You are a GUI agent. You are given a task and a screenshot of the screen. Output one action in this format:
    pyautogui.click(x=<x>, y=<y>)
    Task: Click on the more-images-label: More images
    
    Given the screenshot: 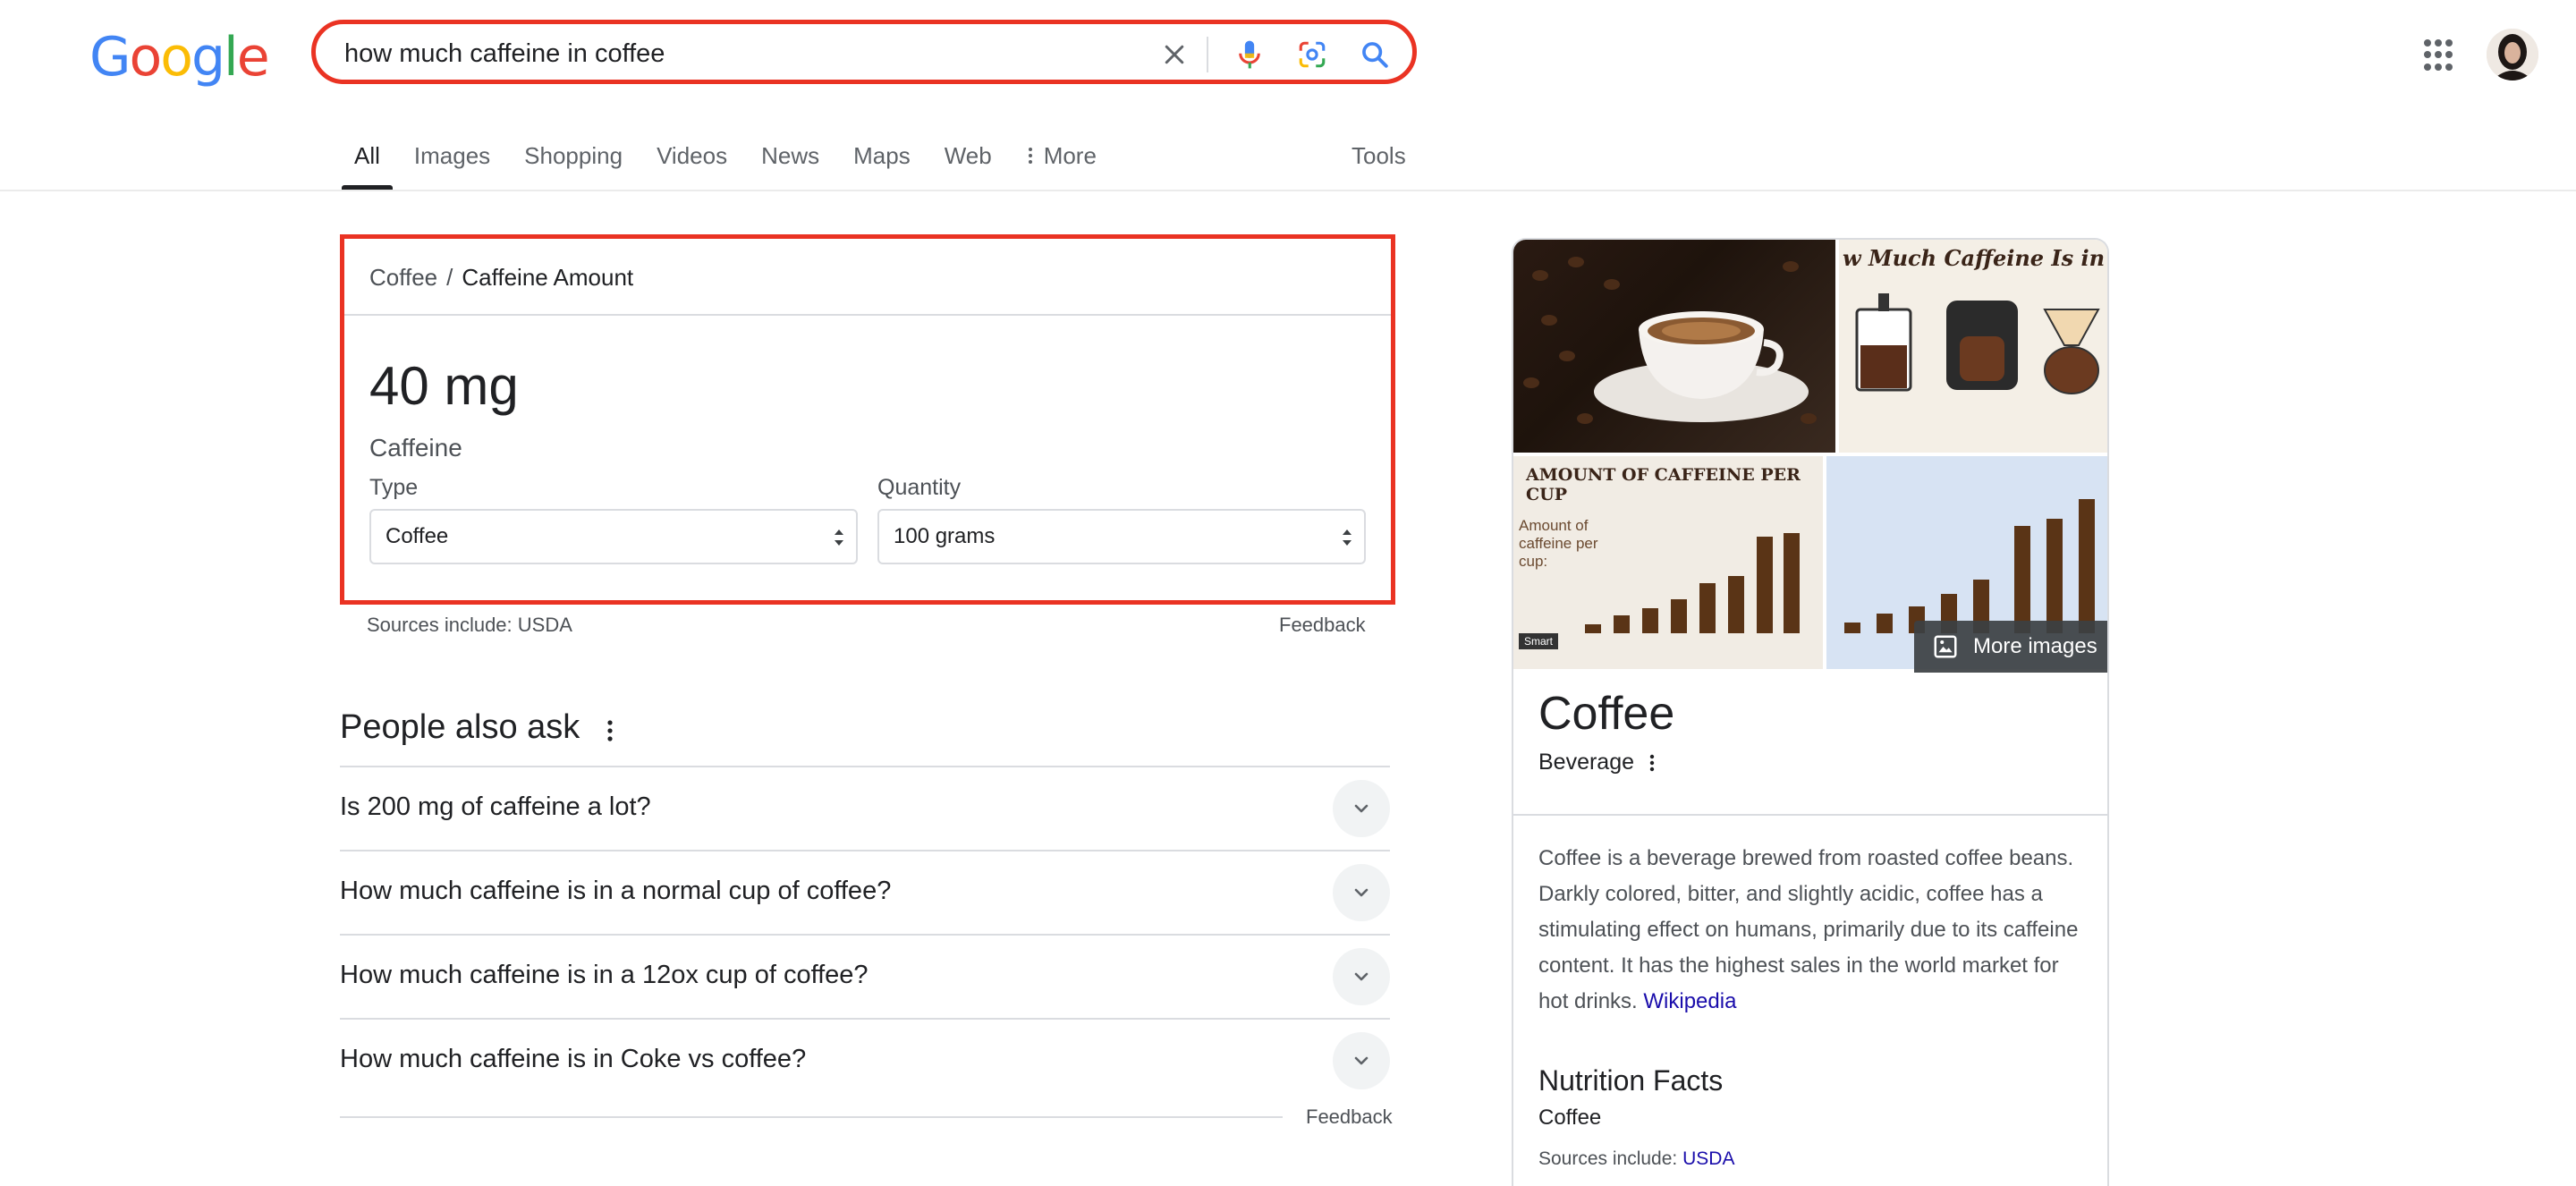 What is the action you would take?
    pyautogui.click(x=2035, y=646)
    